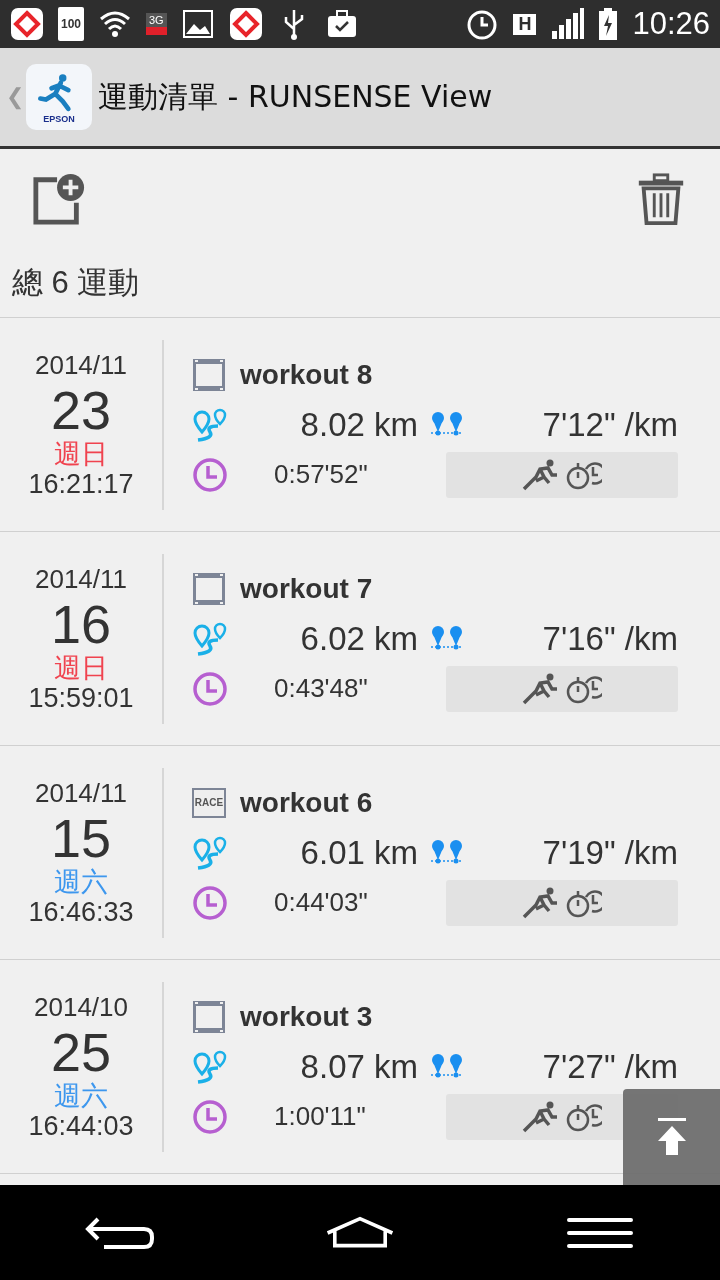  Describe the element at coordinates (321, 474) in the screenshot. I see `workout-duration: 0:57'52"` at that location.